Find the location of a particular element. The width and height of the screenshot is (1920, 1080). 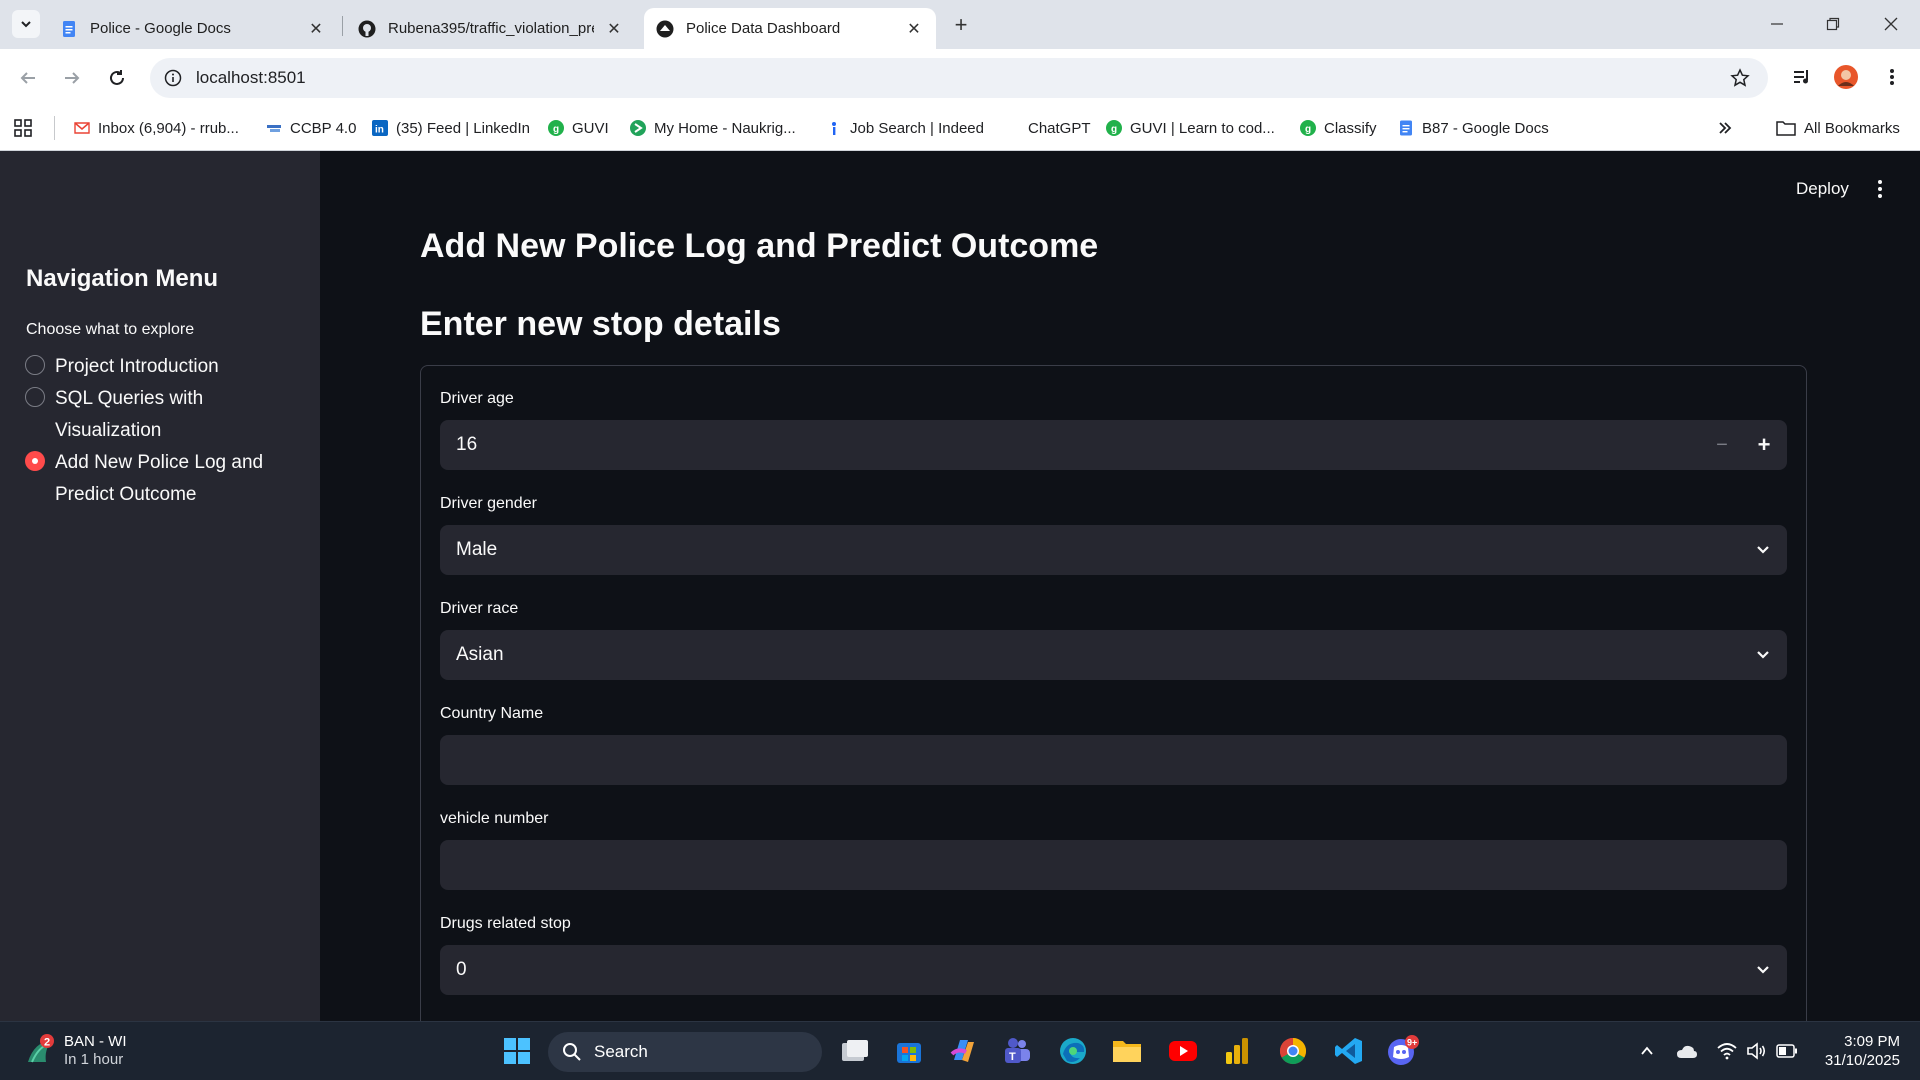

wifi-icon is located at coordinates (1727, 1051).